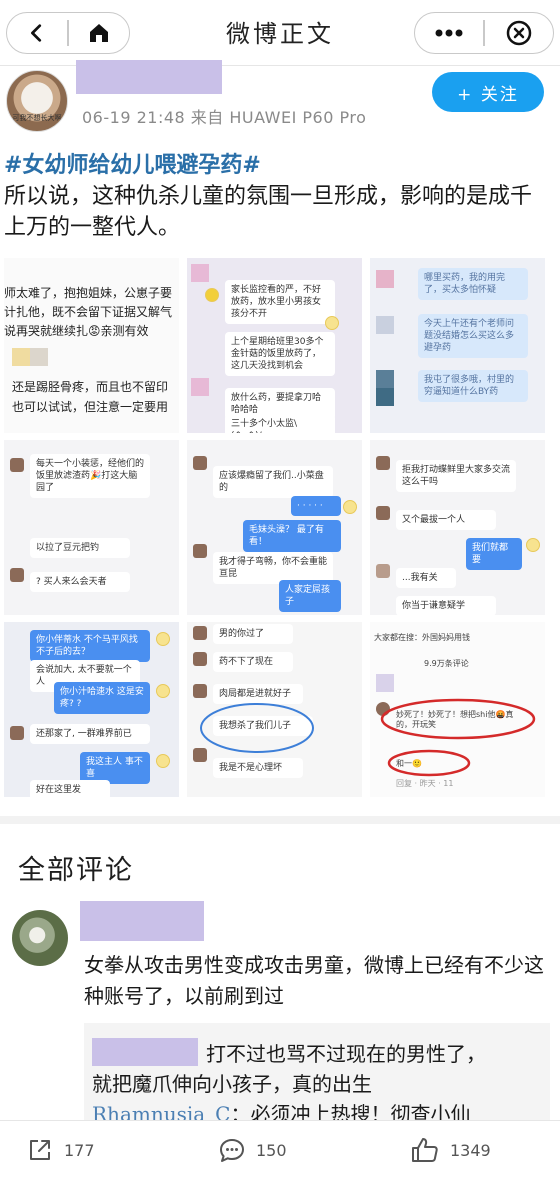 The height and width of the screenshot is (1178, 560). What do you see at coordinates (446, 520) in the screenshot?
I see `chat-bubble: 又个最拔一个人` at bounding box center [446, 520].